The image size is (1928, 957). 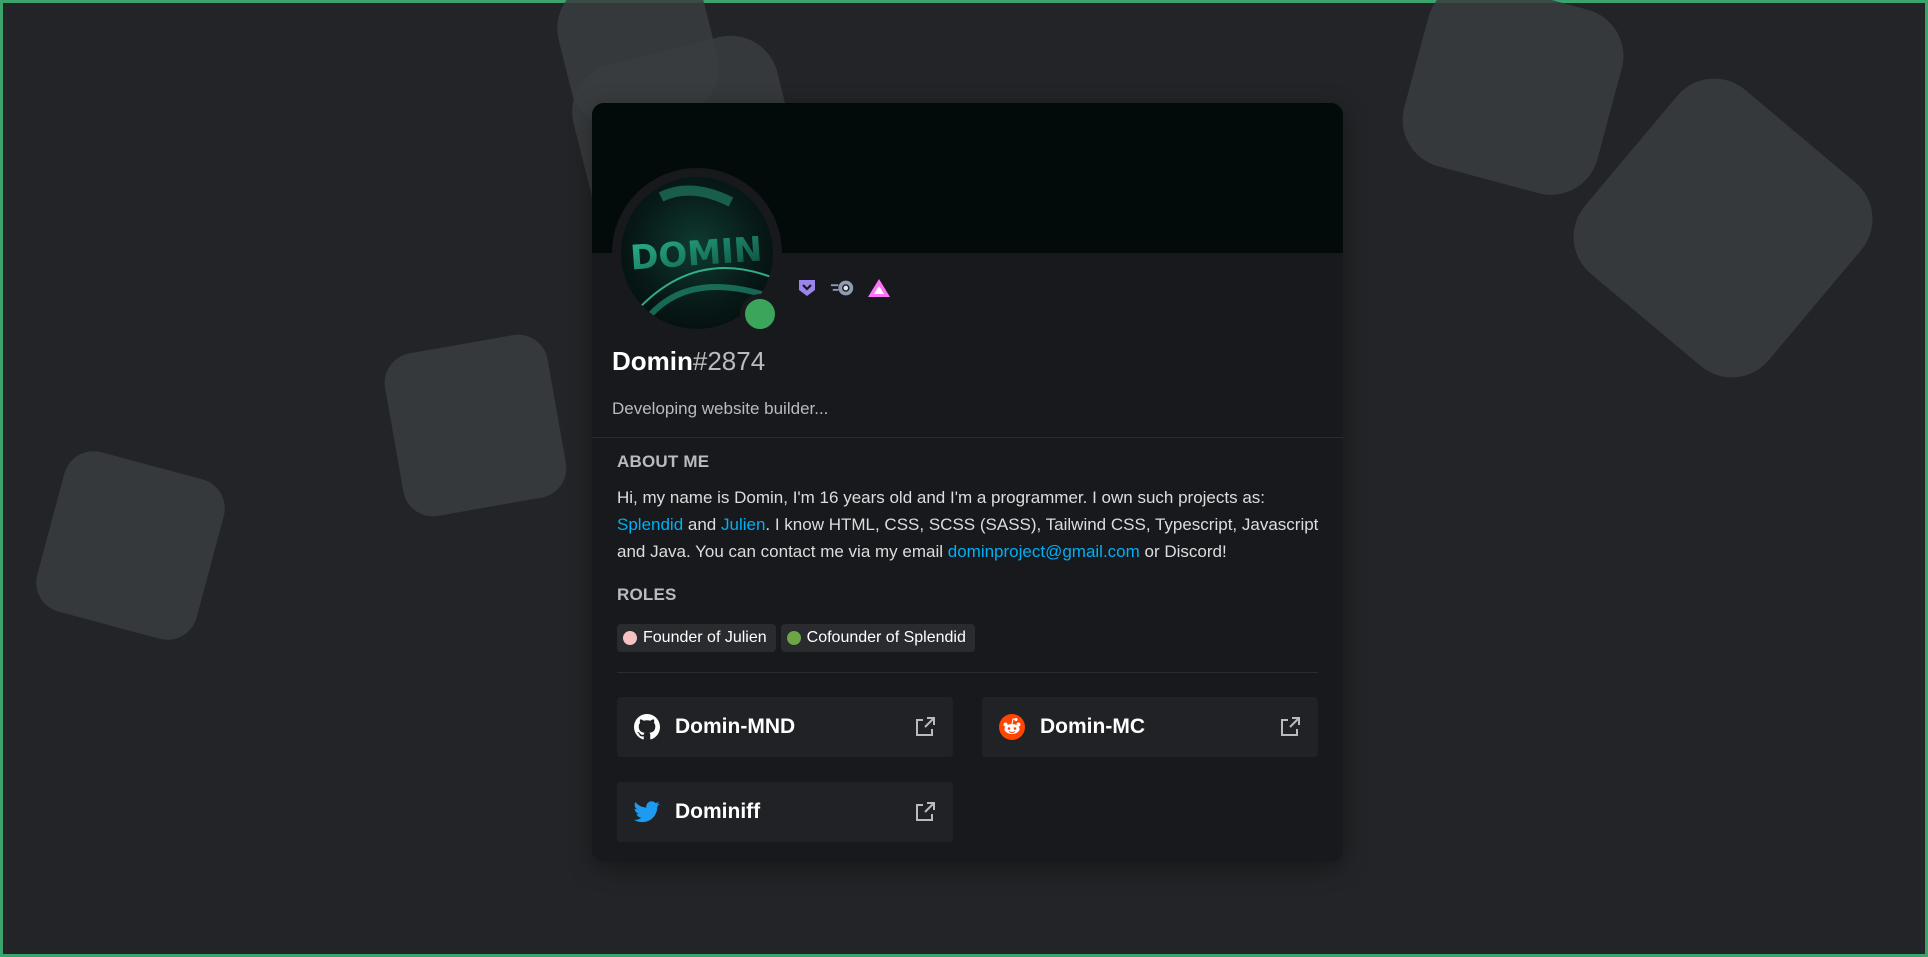 I want to click on role-list: Founder of Julien Cofounder of Splendid, so click(x=796, y=638).